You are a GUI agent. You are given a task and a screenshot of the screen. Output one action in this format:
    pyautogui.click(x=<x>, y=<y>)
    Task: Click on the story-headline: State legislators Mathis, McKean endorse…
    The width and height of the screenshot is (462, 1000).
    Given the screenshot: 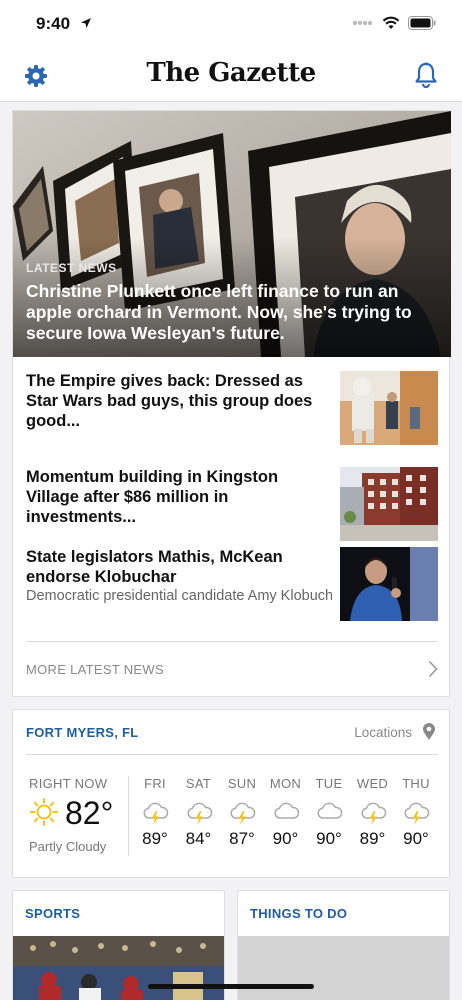 What is the action you would take?
    pyautogui.click(x=154, y=567)
    